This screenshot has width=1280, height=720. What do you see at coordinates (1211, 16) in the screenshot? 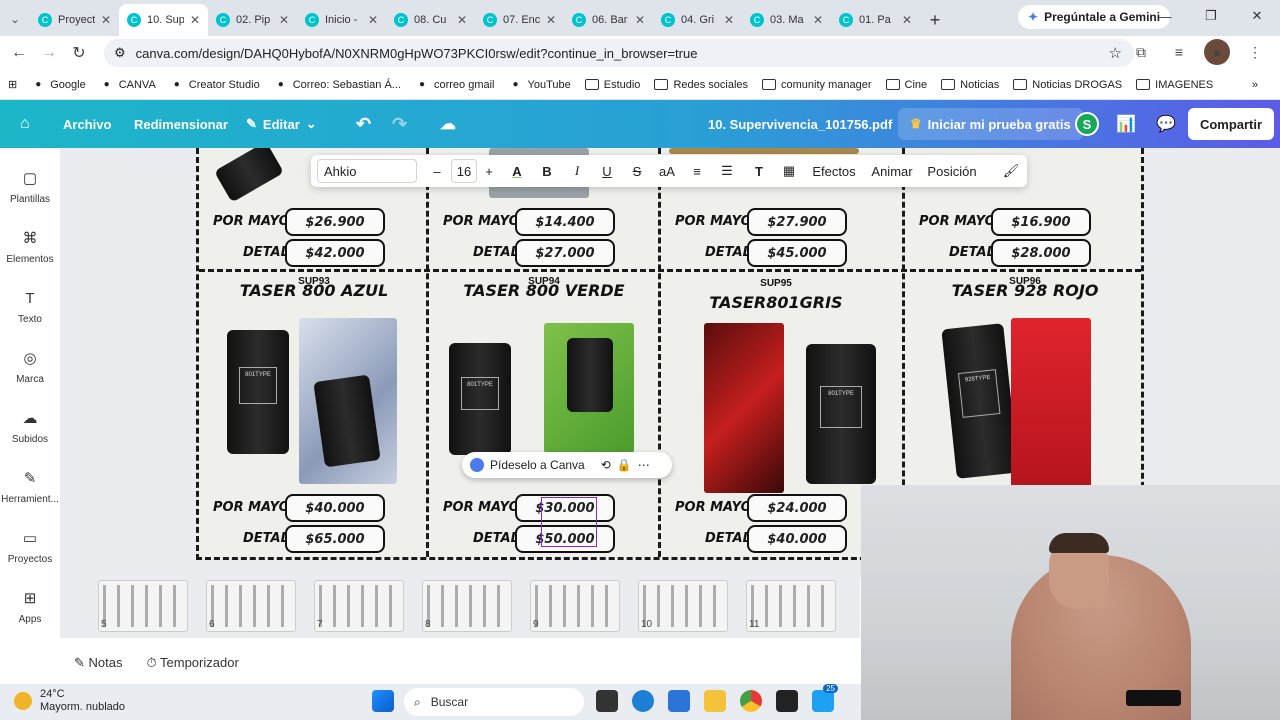
I see `restore-button: ❐` at bounding box center [1211, 16].